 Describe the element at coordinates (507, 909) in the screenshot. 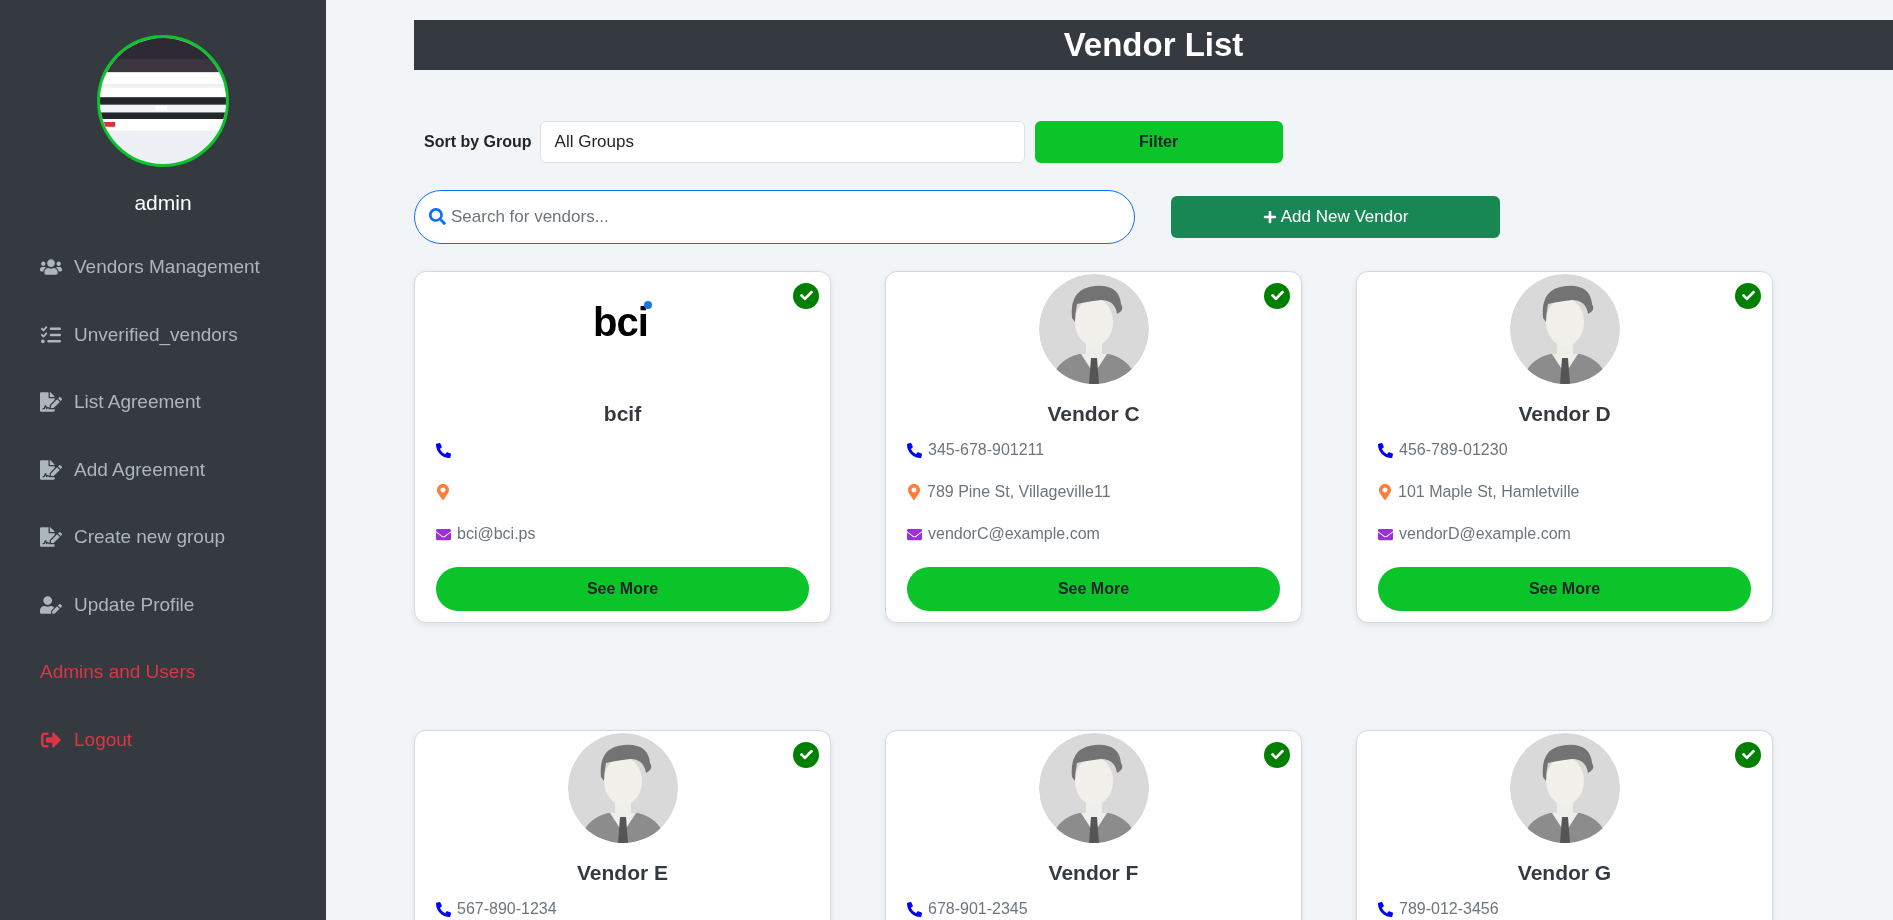

I see `phone-number: 567-890-1234` at that location.